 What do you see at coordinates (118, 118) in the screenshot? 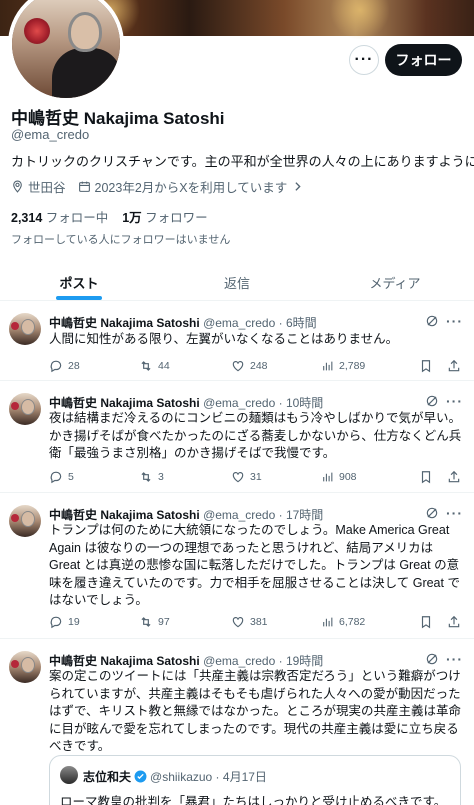
I see `profile-name: 中嶋哲史 Nakajima Satoshi` at bounding box center [118, 118].